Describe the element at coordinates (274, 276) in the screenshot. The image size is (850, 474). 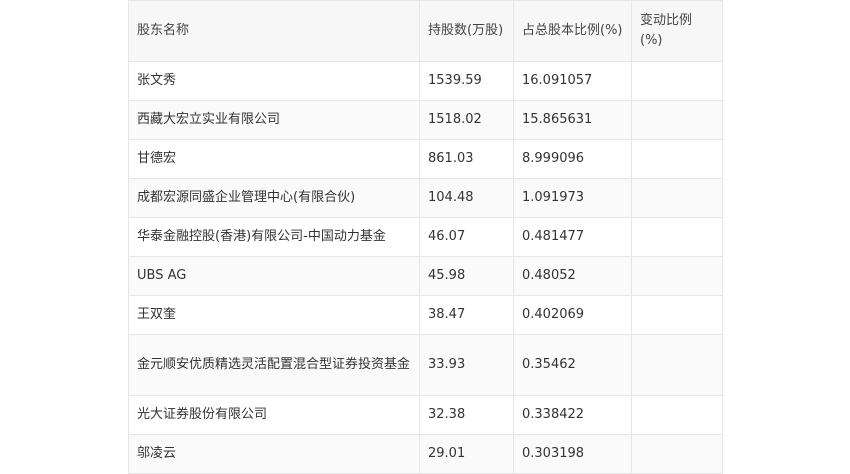
I see `cell-name: UBS AG` at that location.